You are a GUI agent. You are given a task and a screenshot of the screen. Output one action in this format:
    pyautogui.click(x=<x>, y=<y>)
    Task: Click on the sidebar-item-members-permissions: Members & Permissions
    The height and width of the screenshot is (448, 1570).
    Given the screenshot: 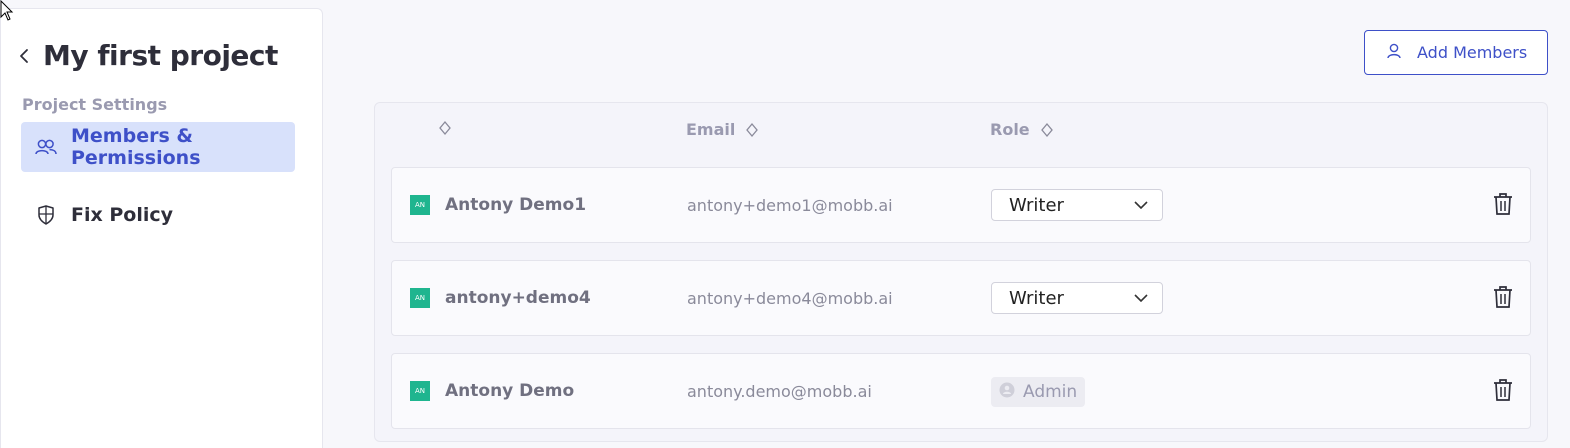 What is the action you would take?
    pyautogui.click(x=158, y=147)
    